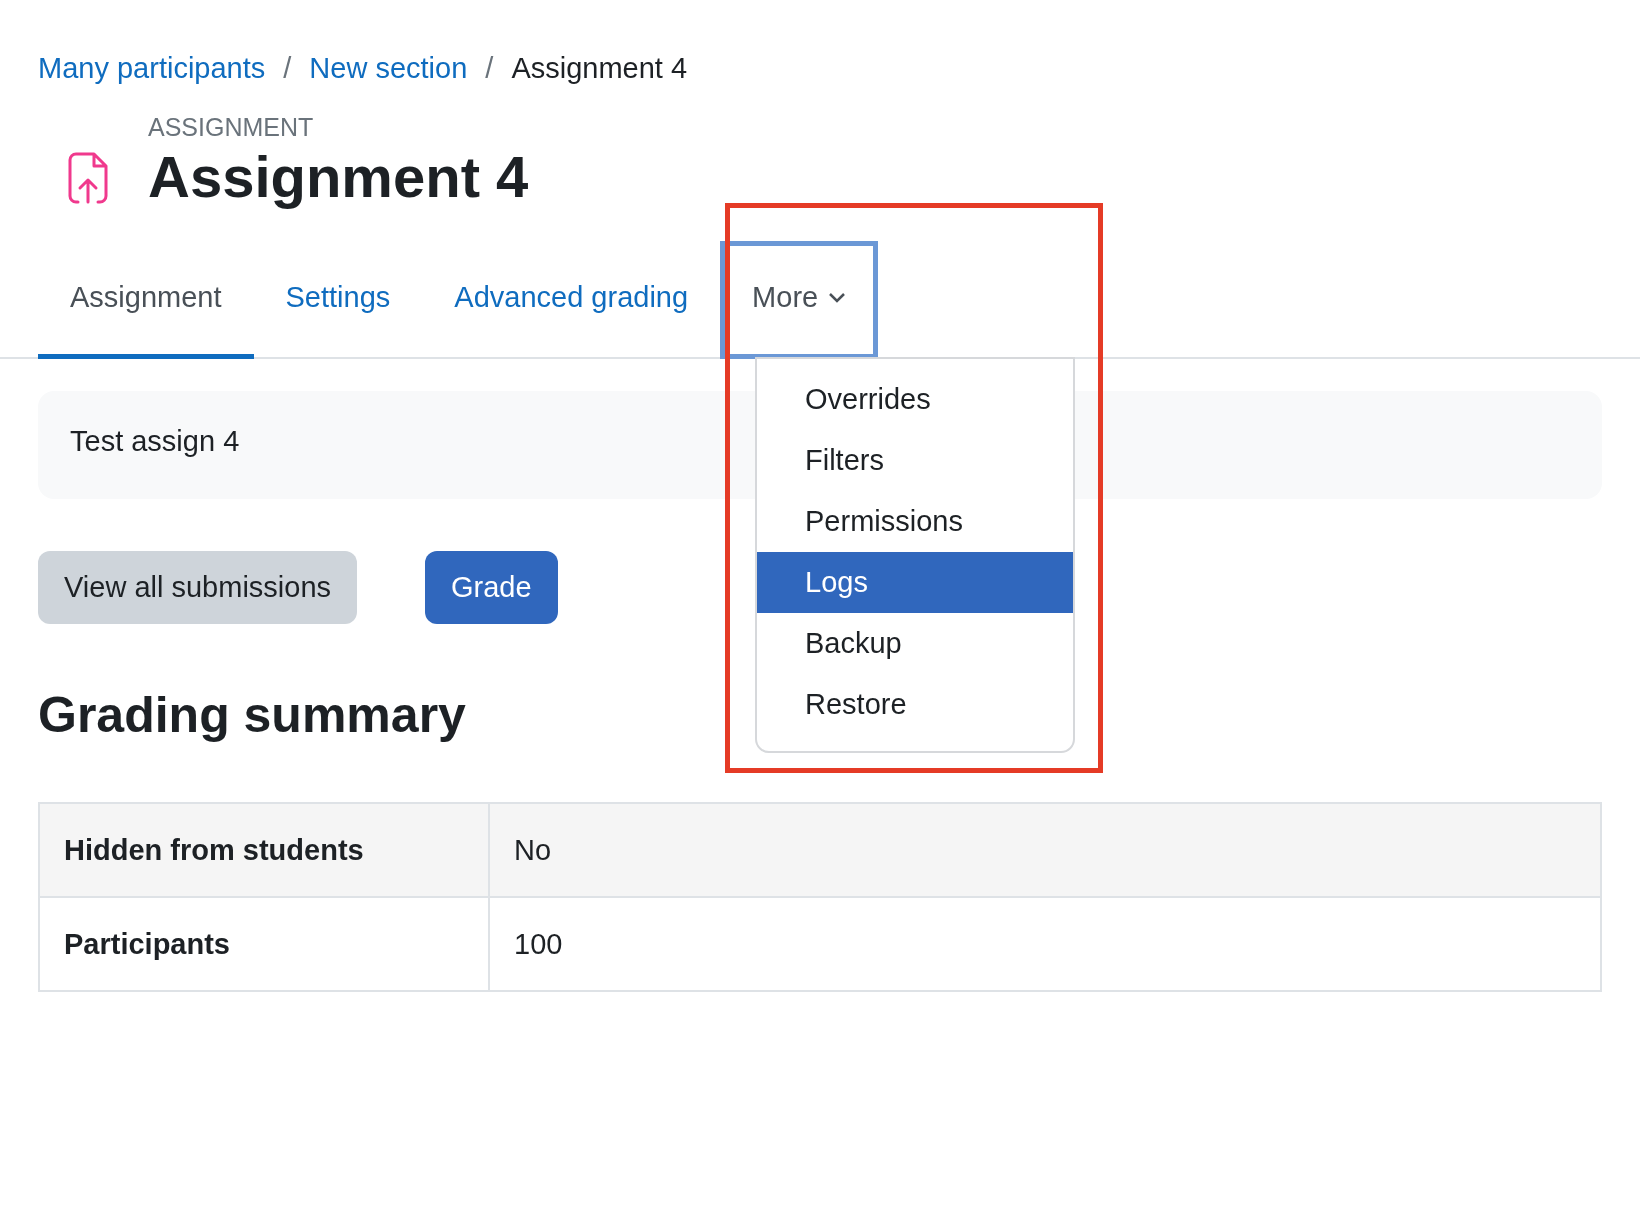 This screenshot has width=1640, height=1214. Describe the element at coordinates (1045, 850) in the screenshot. I see `row-value: No` at that location.